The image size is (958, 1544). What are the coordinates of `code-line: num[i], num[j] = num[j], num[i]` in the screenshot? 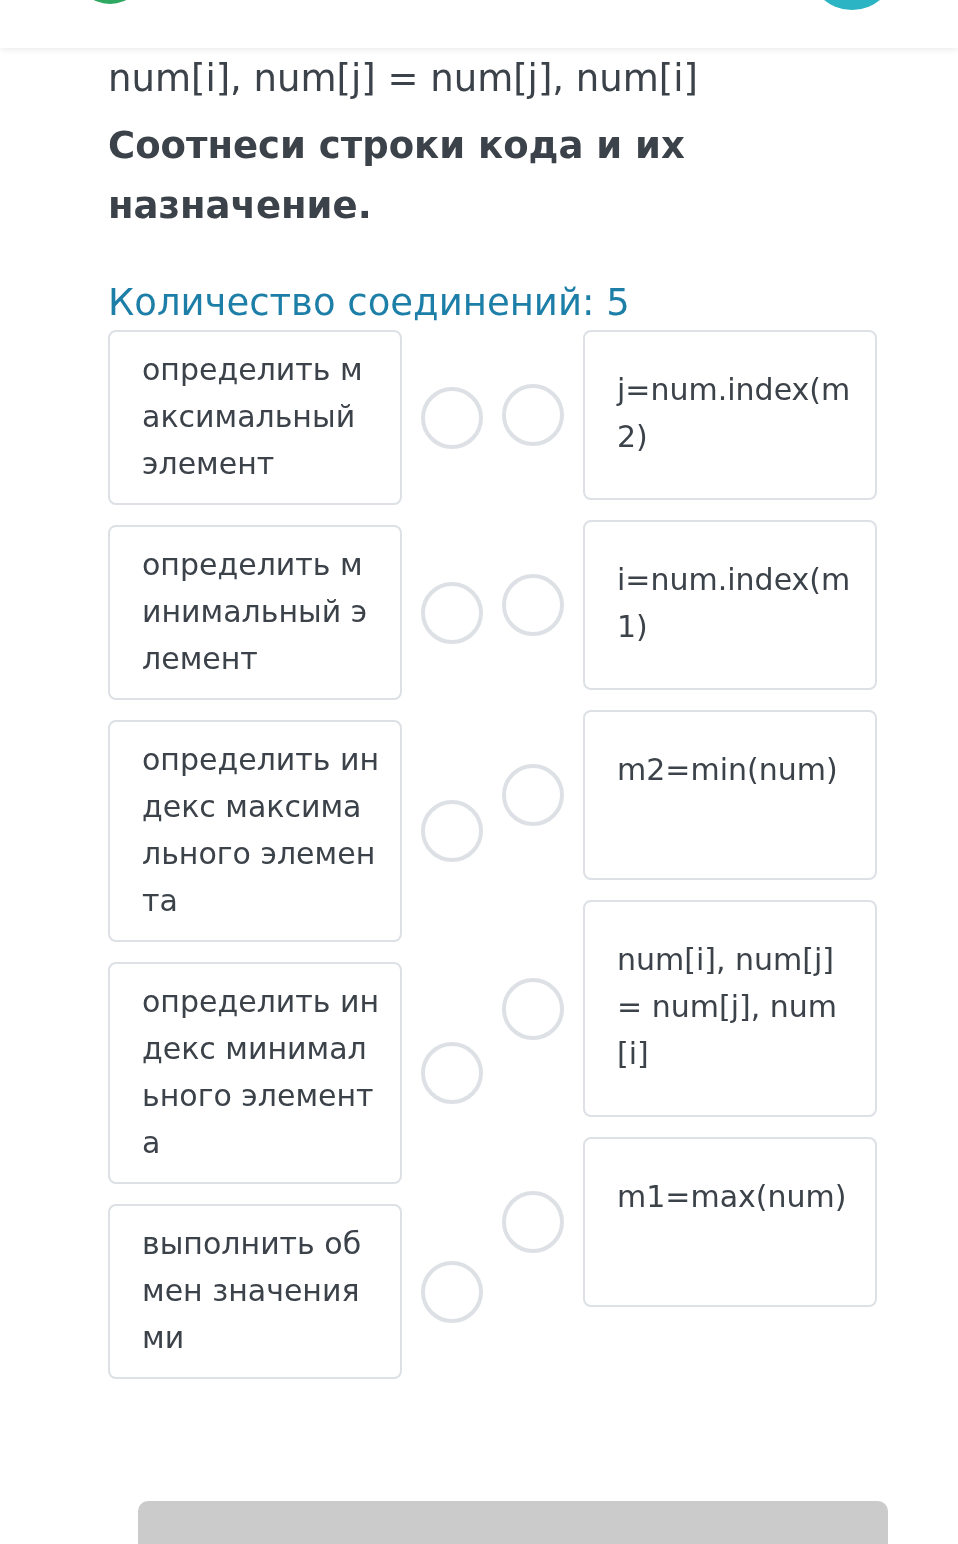 It's located at (403, 79).